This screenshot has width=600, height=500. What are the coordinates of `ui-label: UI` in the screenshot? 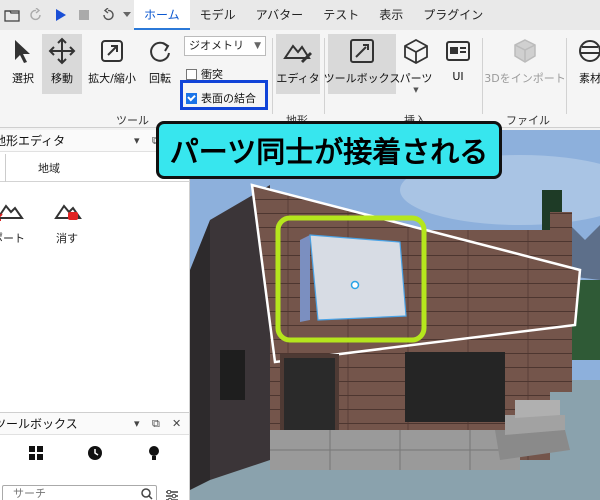 It's located at (458, 76).